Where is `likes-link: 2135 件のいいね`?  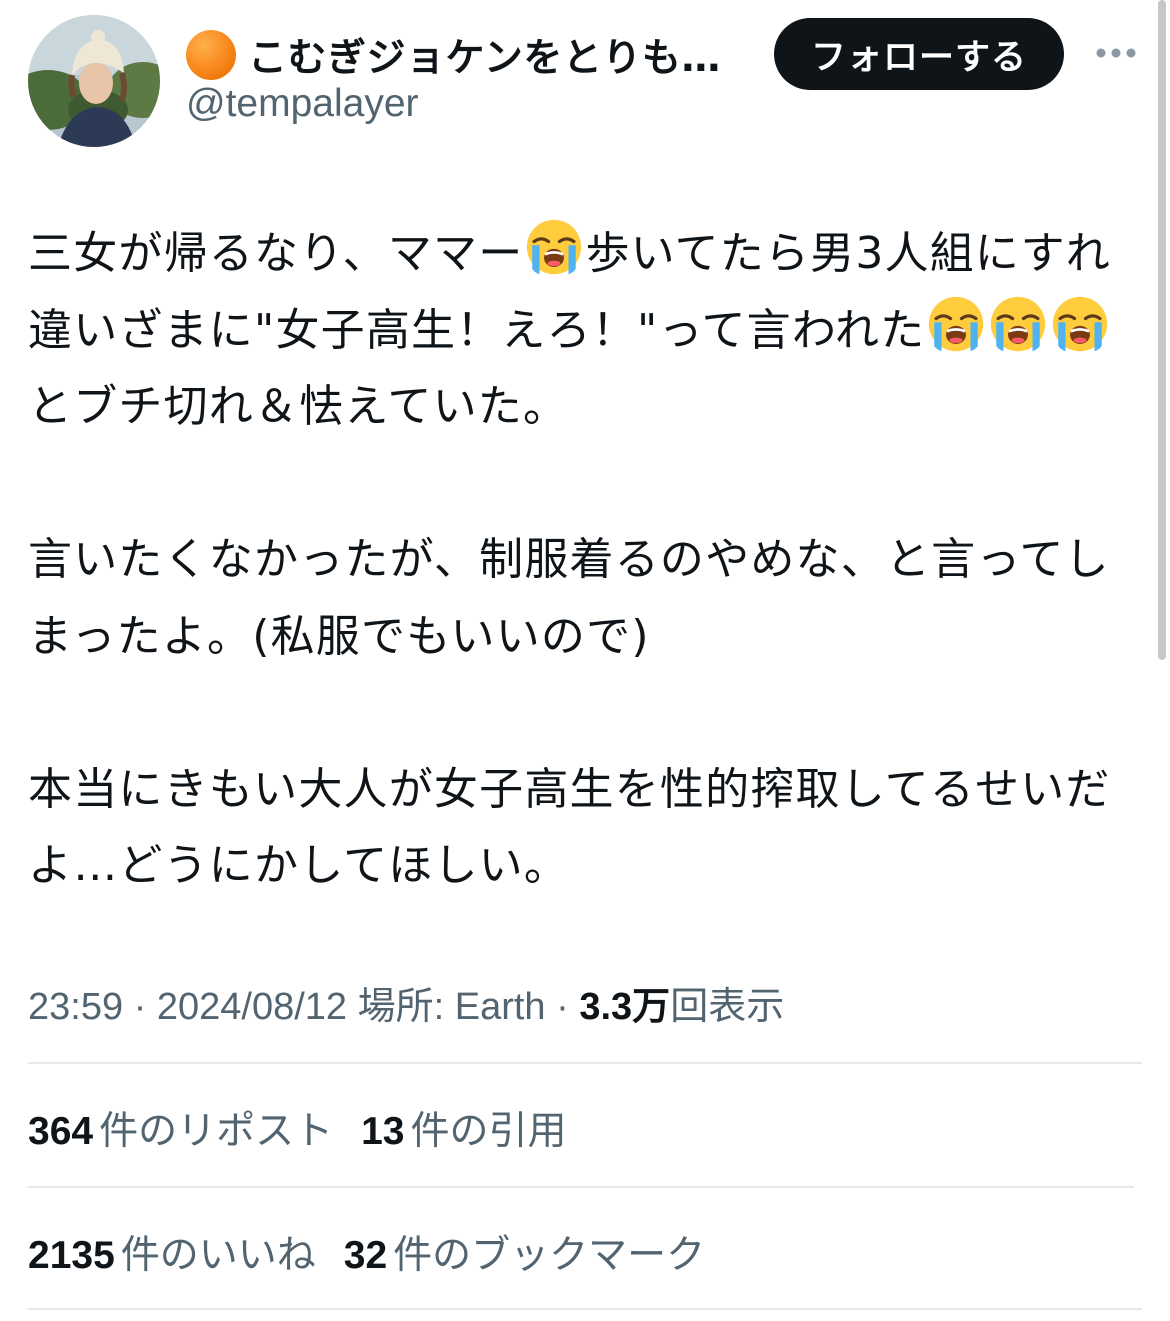 likes-link: 2135 件のいいね is located at coordinates (172, 1255).